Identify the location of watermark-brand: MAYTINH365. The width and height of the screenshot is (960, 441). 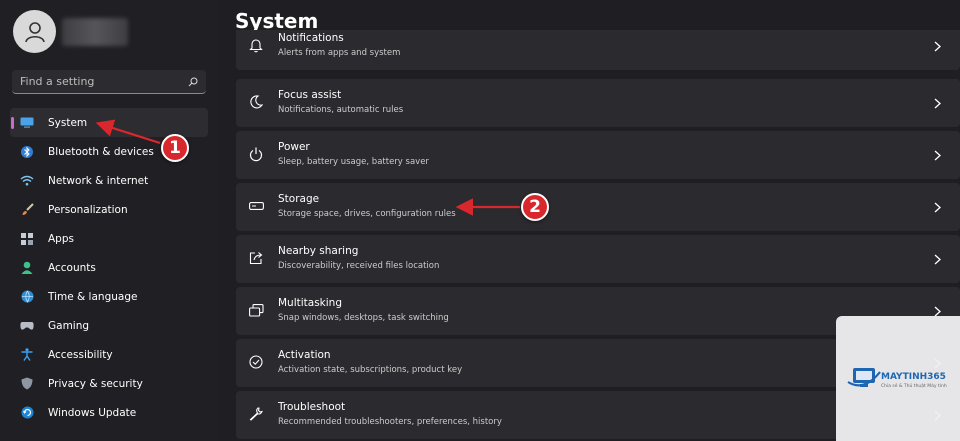
(913, 377).